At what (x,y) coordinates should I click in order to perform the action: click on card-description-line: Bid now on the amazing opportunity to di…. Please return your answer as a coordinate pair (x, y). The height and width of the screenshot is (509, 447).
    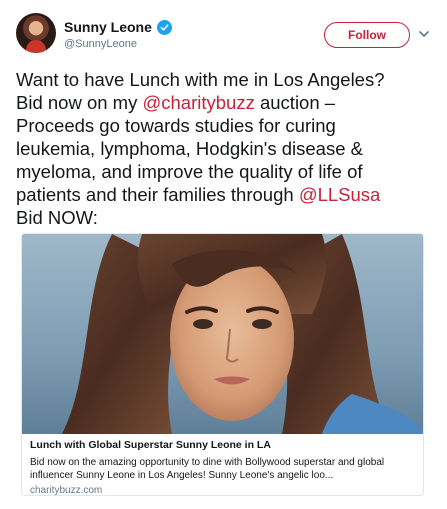
    Looking at the image, I should click on (207, 462).